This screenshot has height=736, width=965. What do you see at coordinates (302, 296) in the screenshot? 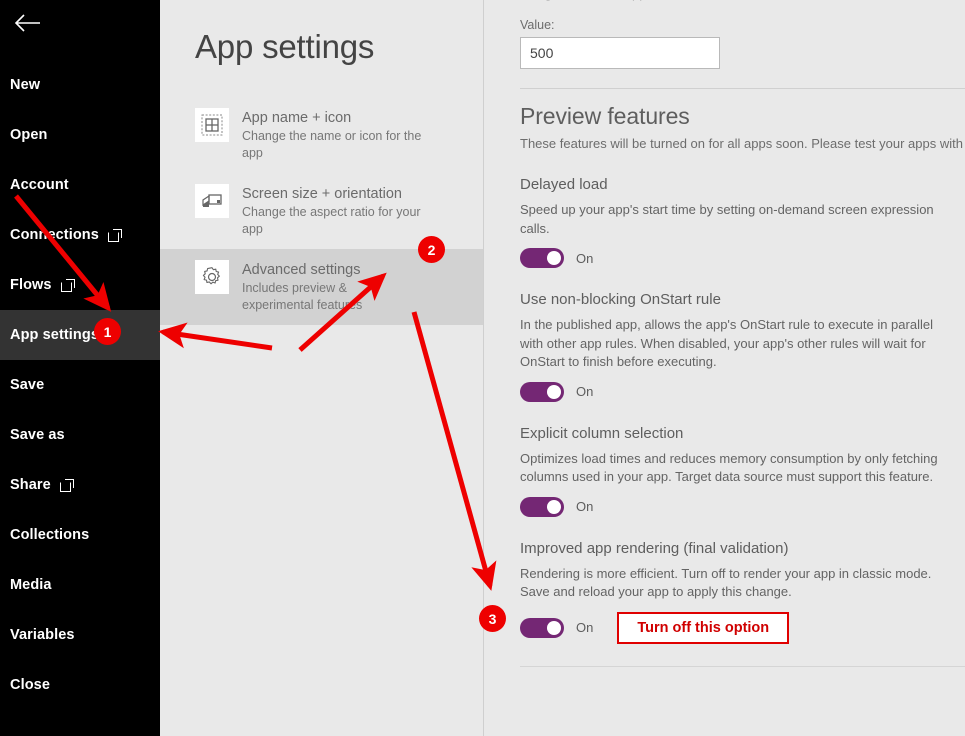
I see `category-subtitle: Includes preview & experimental features` at bounding box center [302, 296].